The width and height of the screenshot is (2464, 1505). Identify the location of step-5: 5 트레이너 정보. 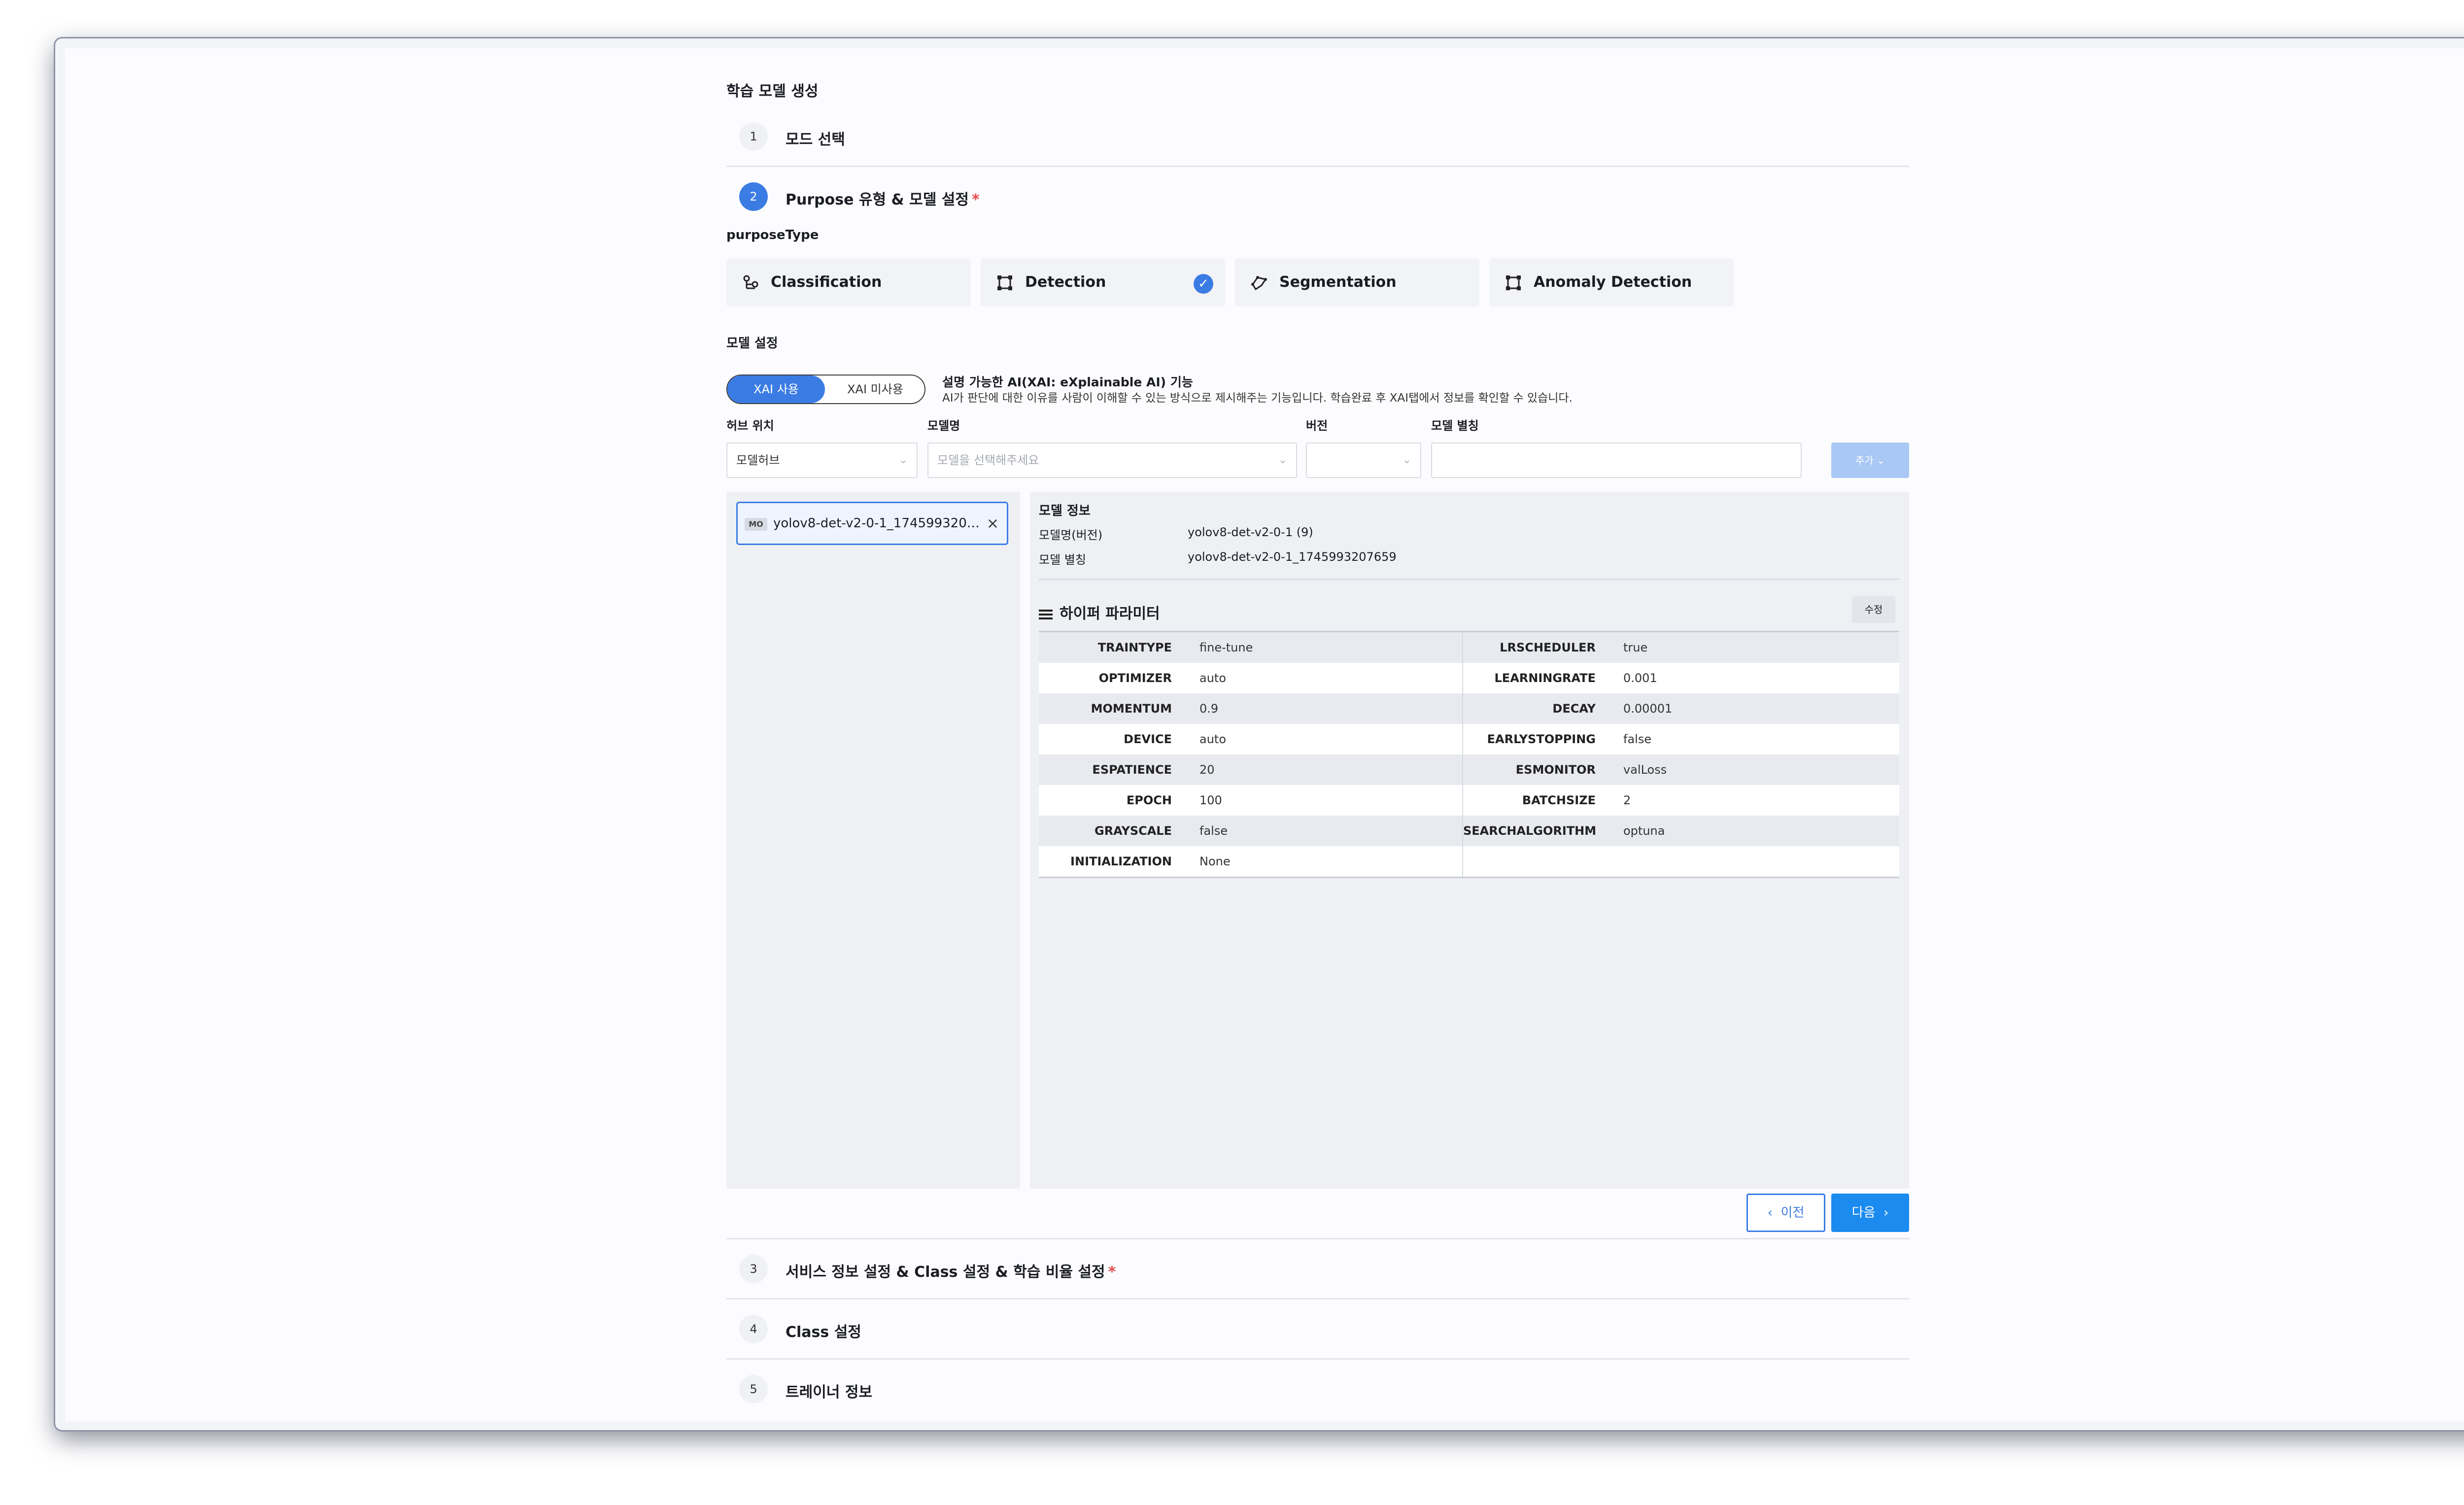
(1317, 1388).